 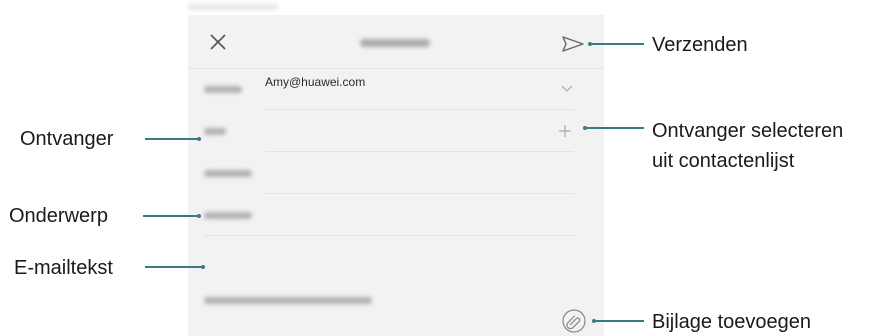 What do you see at coordinates (58, 216) in the screenshot?
I see `subject-callout-label: Onderwerp` at bounding box center [58, 216].